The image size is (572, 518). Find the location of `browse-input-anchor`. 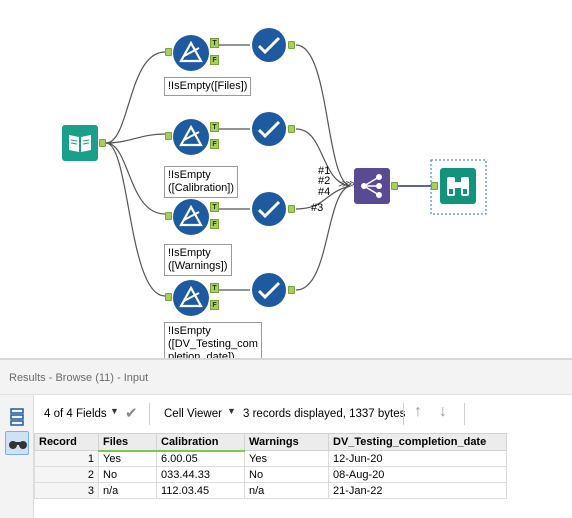

browse-input-anchor is located at coordinates (434, 186).